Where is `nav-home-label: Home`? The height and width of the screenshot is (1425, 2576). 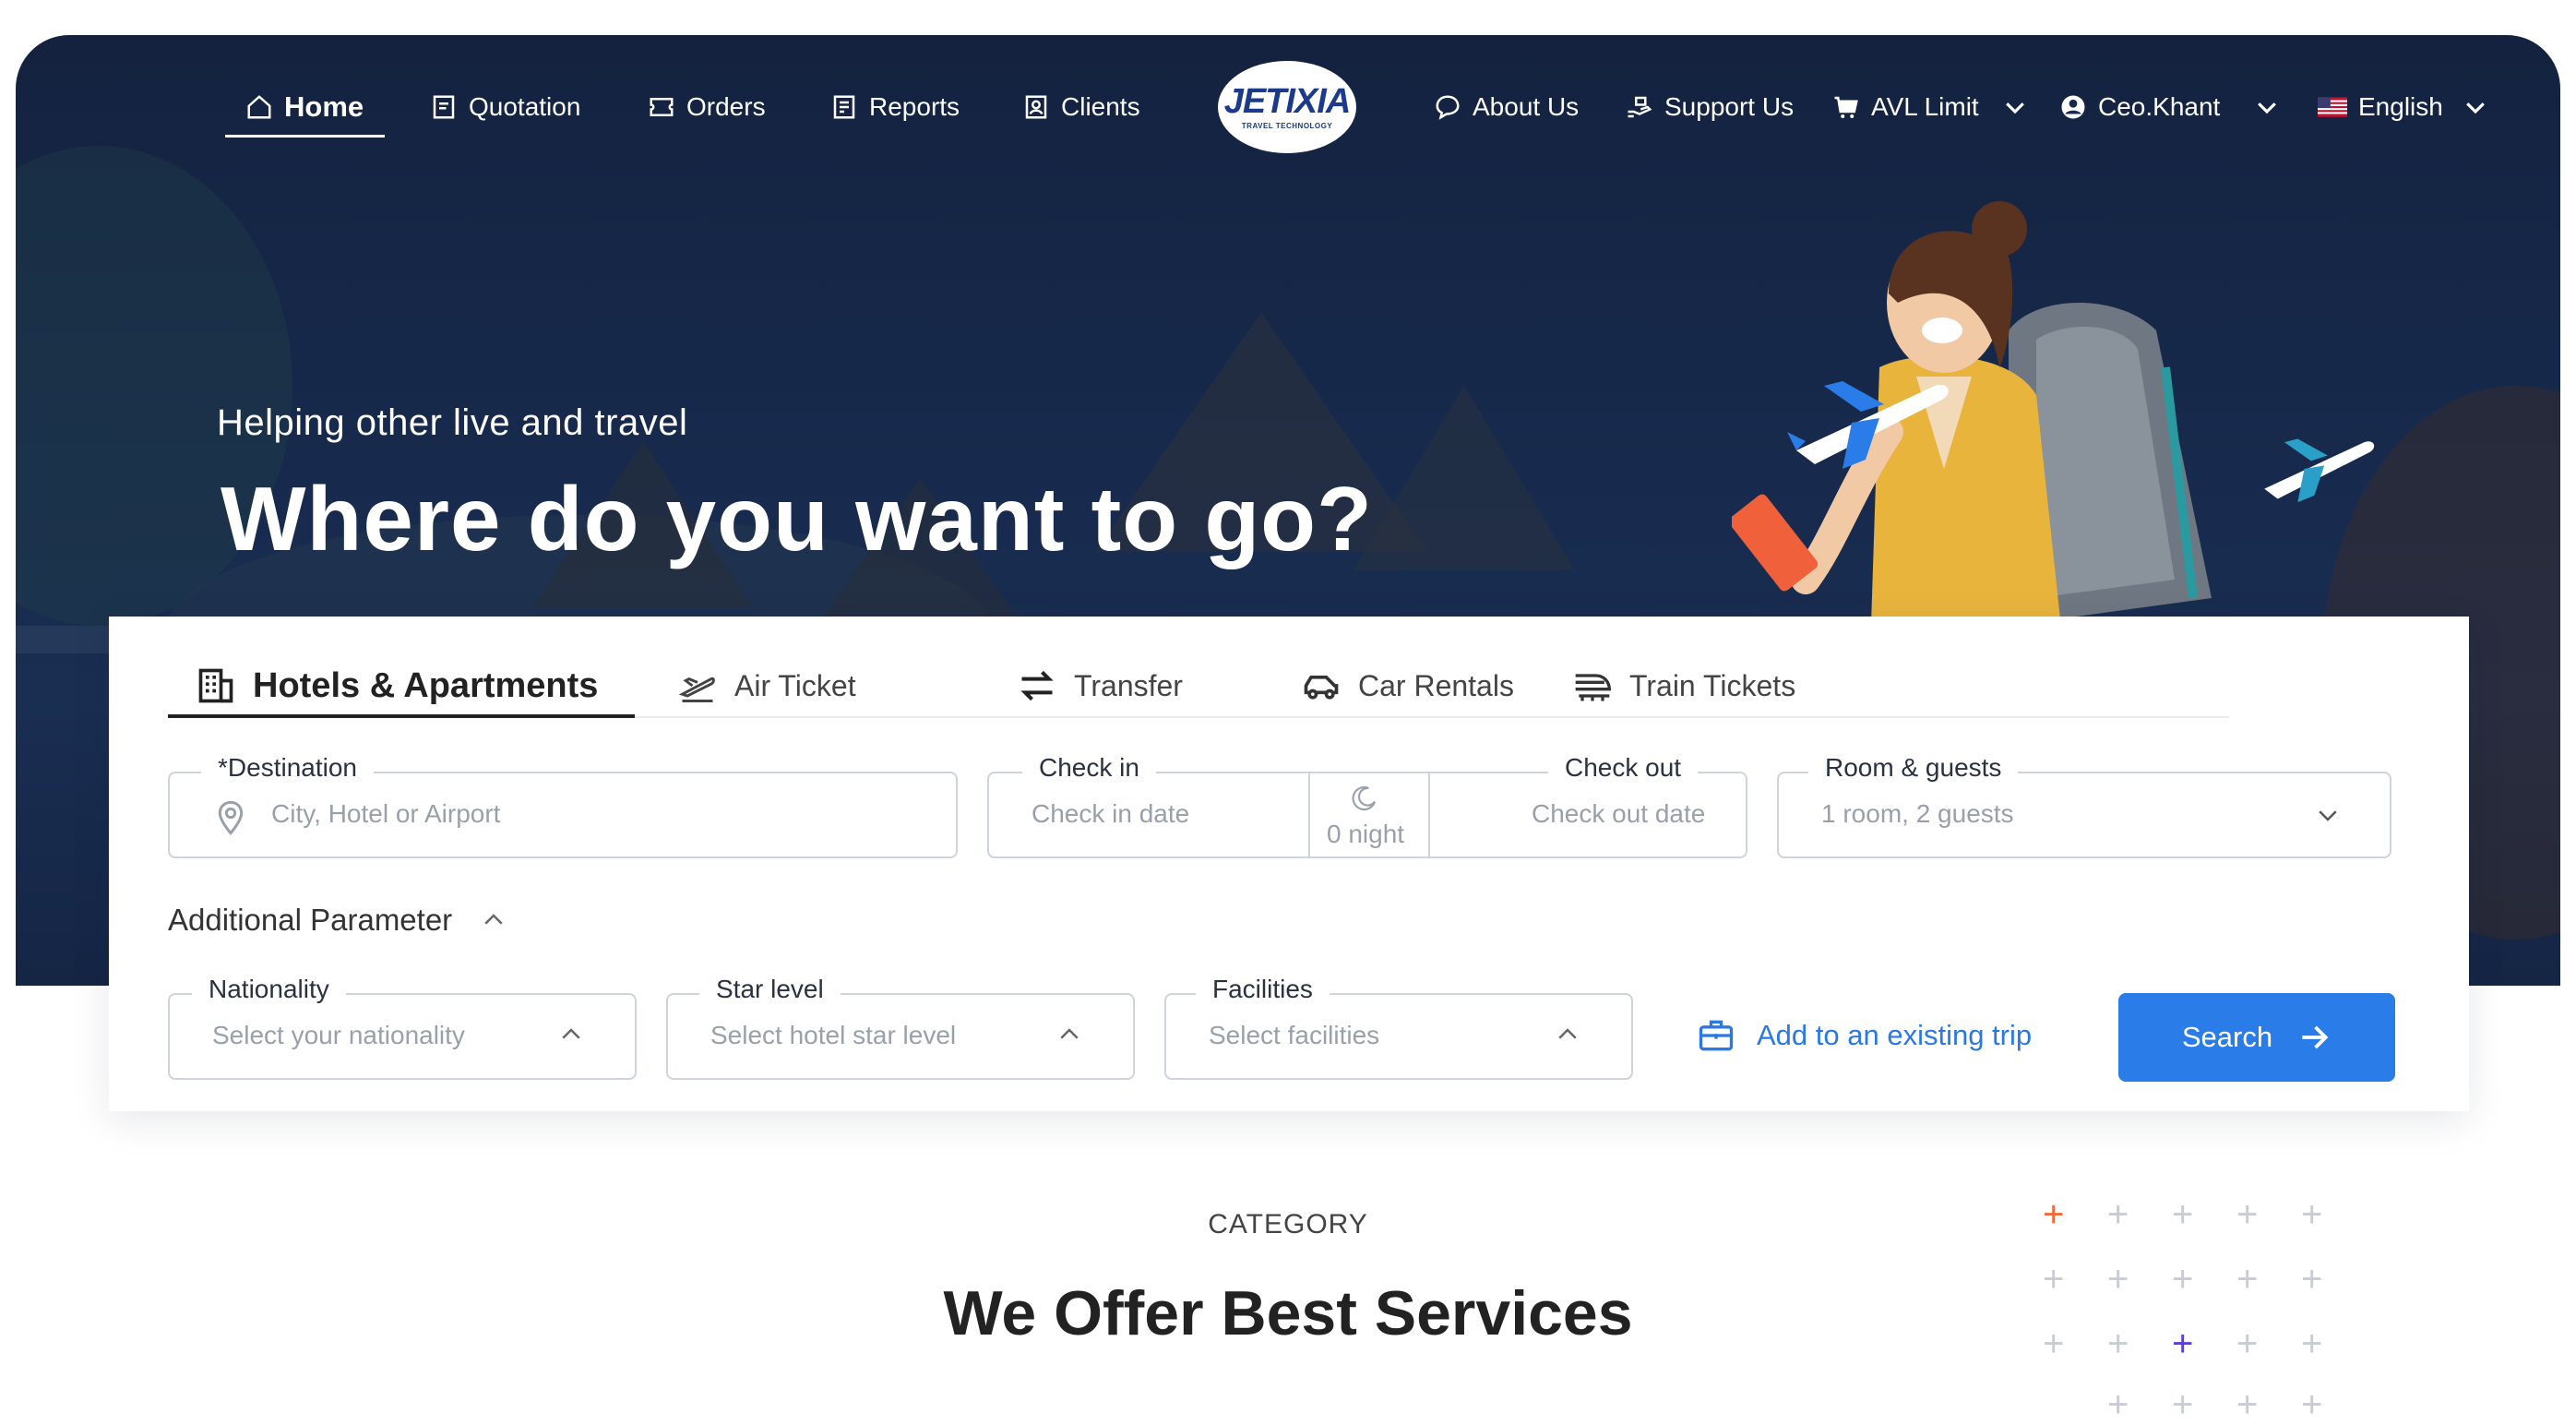
nav-home-label: Home is located at coordinates (324, 107).